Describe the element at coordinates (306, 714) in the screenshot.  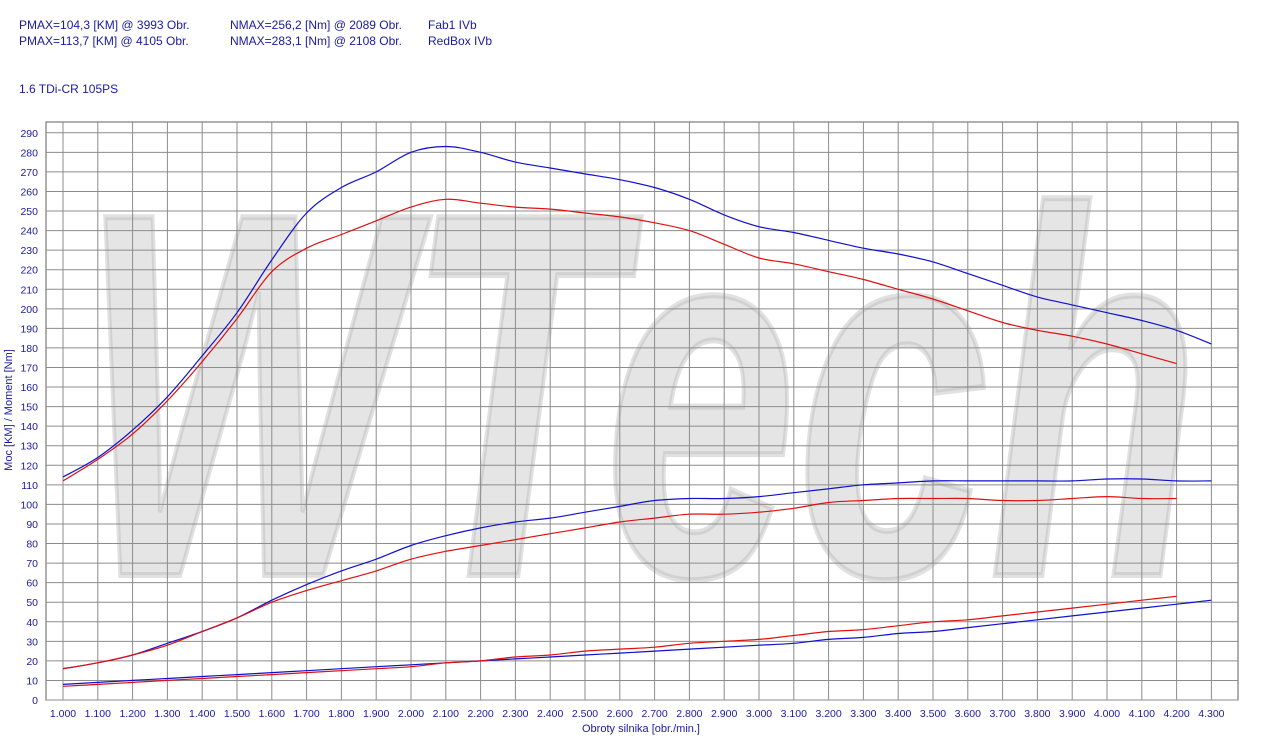
I see `x-tick-label: 1.700` at that location.